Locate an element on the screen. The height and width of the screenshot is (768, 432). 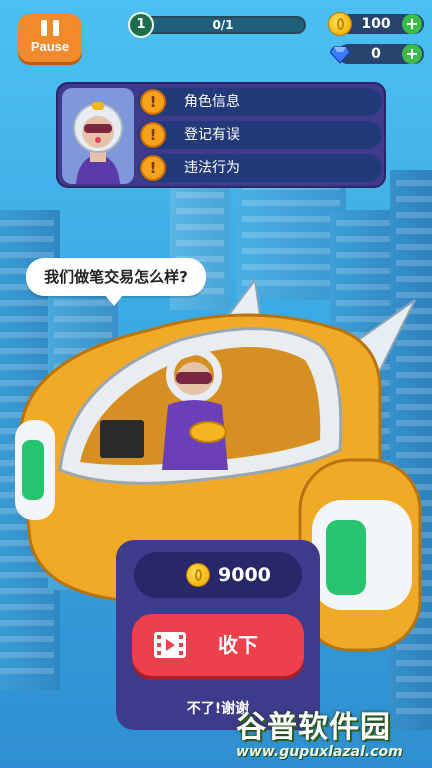
character-info-panel: ! 角色信息 ! 登记有误 ! 违法行为 is located at coordinates (221, 135).